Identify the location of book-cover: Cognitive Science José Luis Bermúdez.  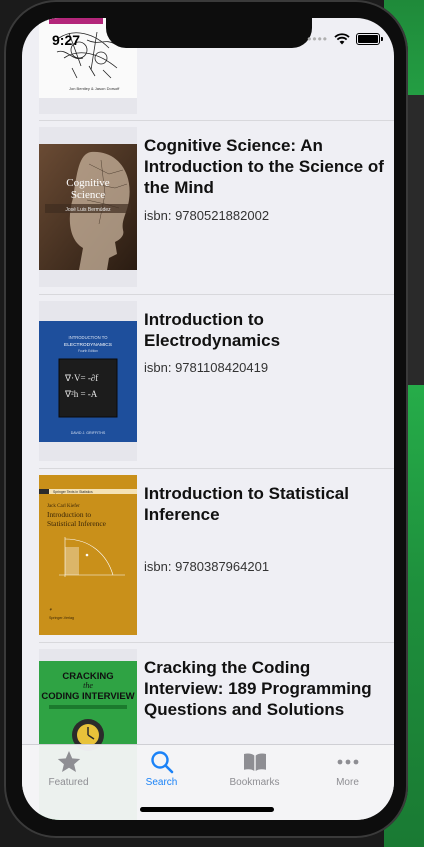
(88, 207).